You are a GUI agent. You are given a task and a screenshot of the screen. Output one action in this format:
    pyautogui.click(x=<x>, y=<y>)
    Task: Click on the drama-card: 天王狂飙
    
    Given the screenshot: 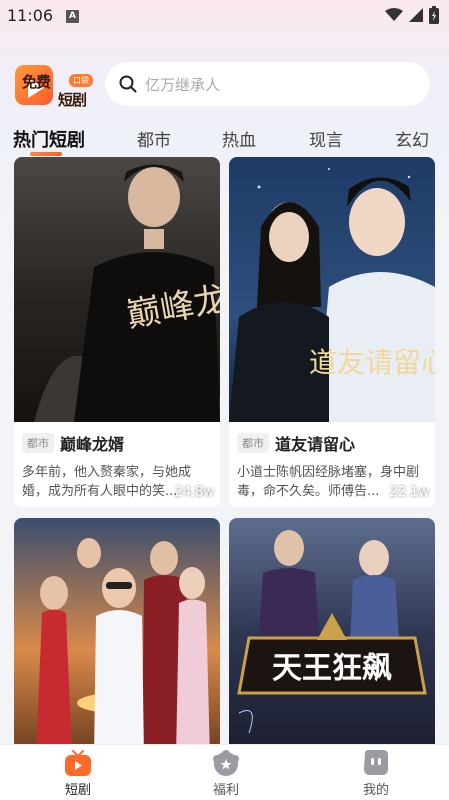 What is the action you would take?
    pyautogui.click(x=332, y=638)
    